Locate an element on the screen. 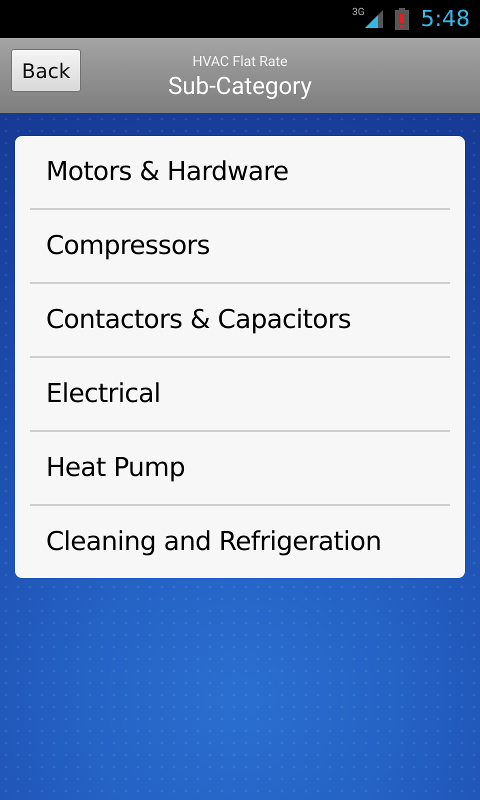 The height and width of the screenshot is (800, 480). list-item: Cleaning and Refrigeration is located at coordinates (240, 542).